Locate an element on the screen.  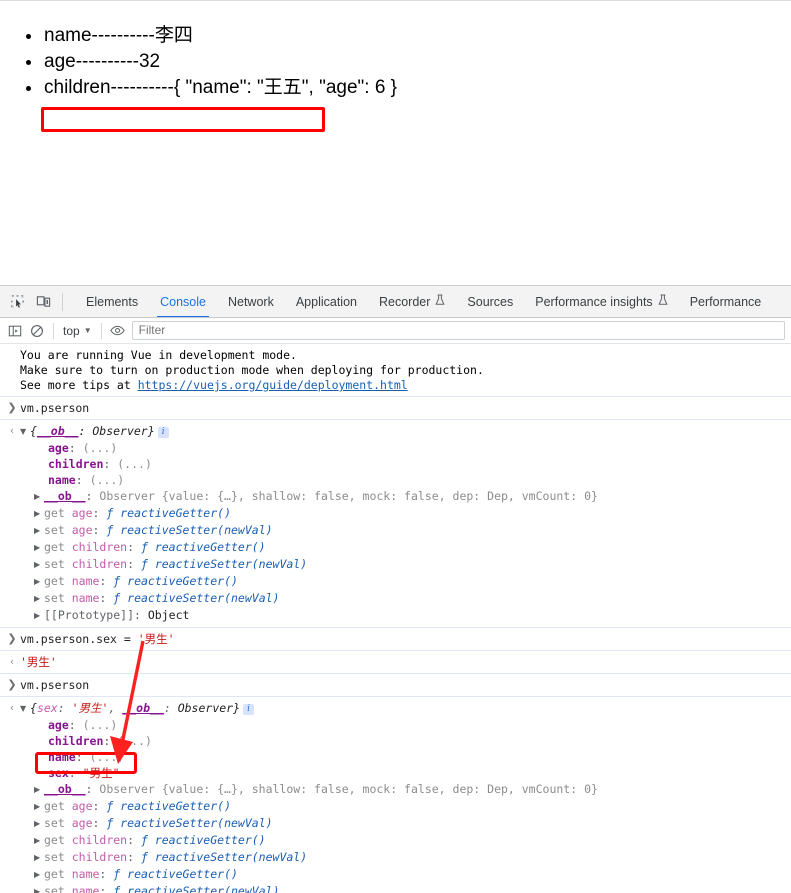
property-key: children is located at coordinates (76, 464).